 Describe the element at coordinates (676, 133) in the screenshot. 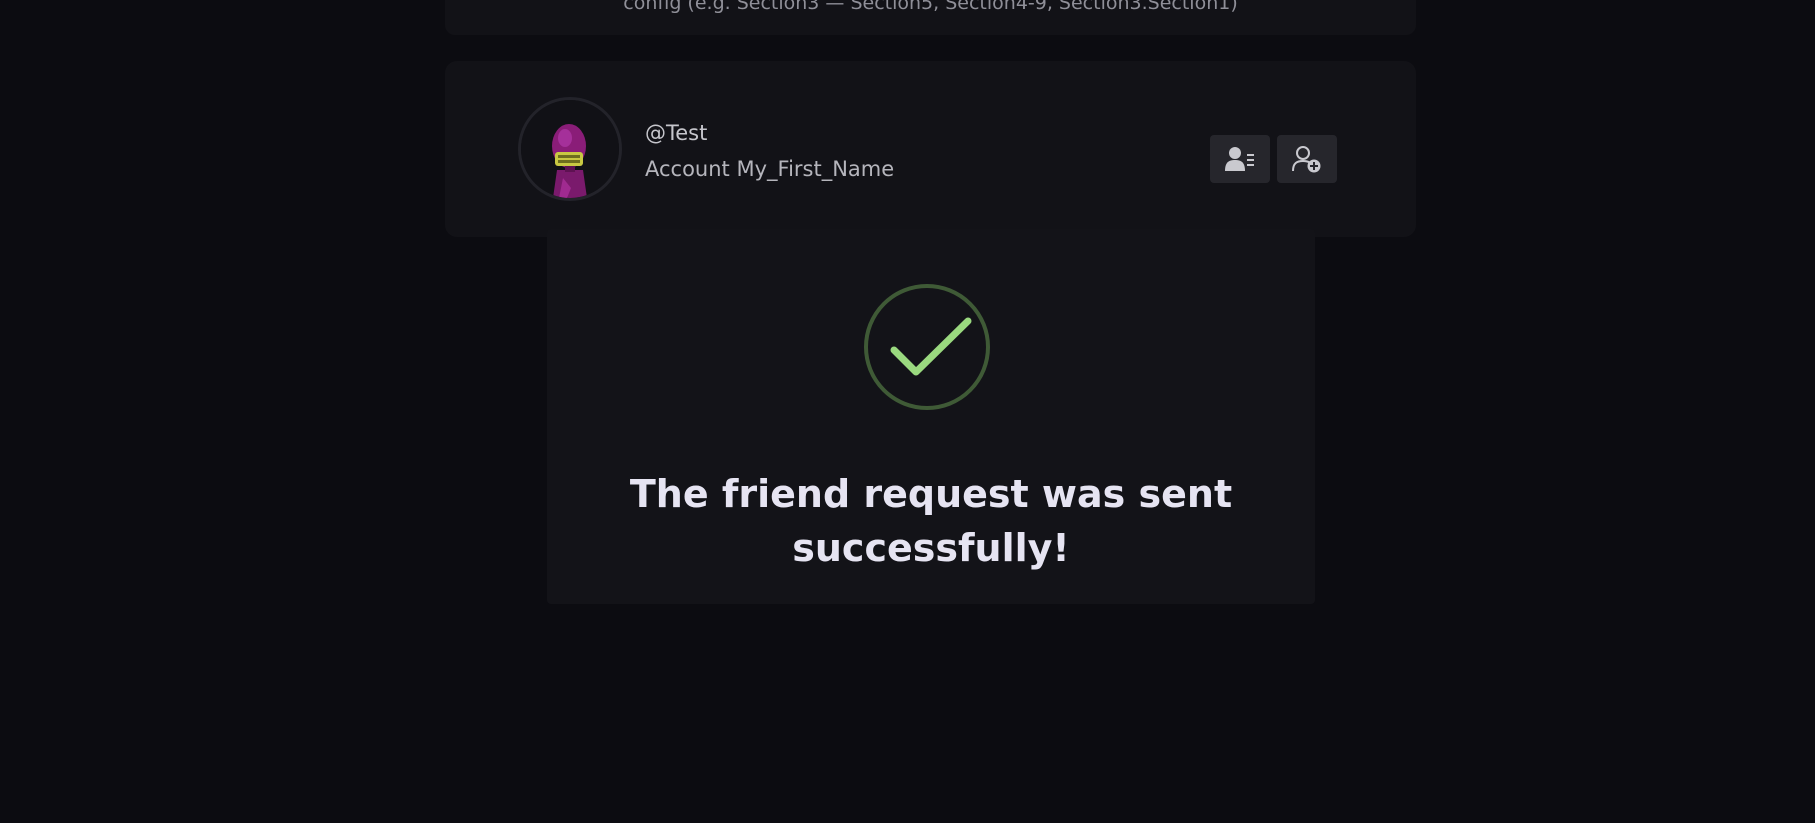

I see `username: @Test` at that location.